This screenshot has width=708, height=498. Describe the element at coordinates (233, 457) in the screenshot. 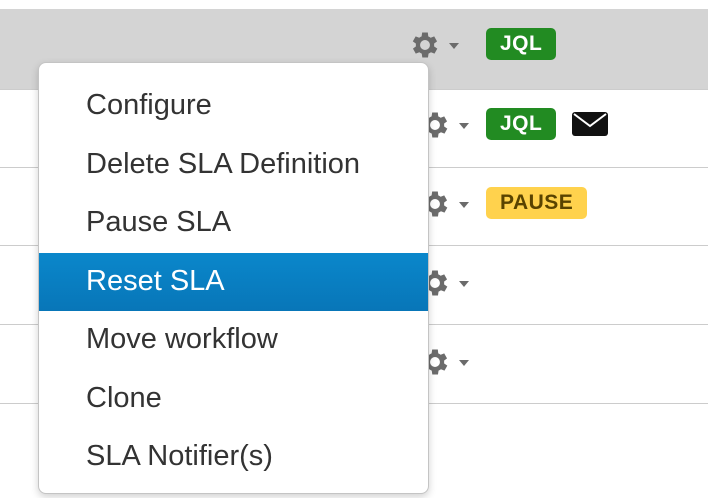

I see `menu-item-sla-notifiers: SLA Notifier(s)` at that location.